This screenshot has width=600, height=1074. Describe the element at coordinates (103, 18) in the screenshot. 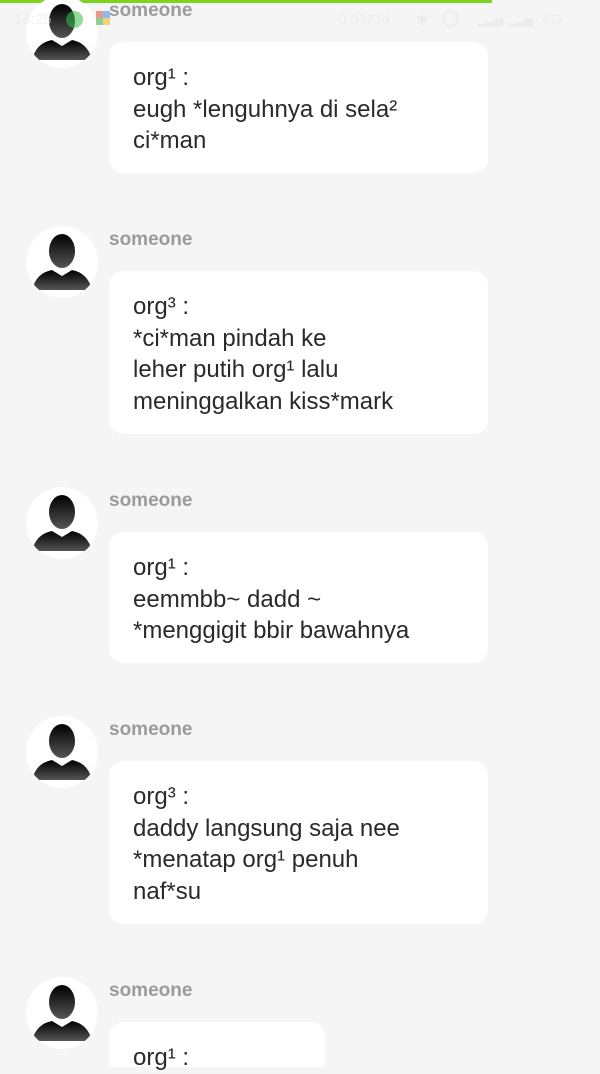

I see `puzzle-icon` at that location.